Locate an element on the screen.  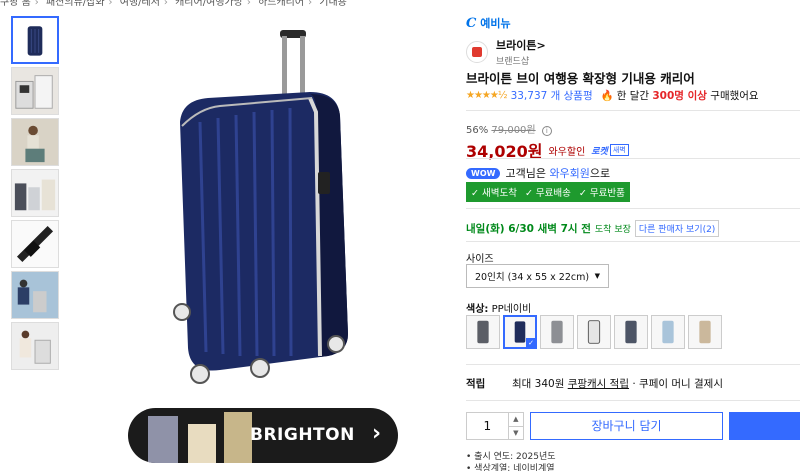
original-price: 79,000원 is located at coordinates (513, 130).